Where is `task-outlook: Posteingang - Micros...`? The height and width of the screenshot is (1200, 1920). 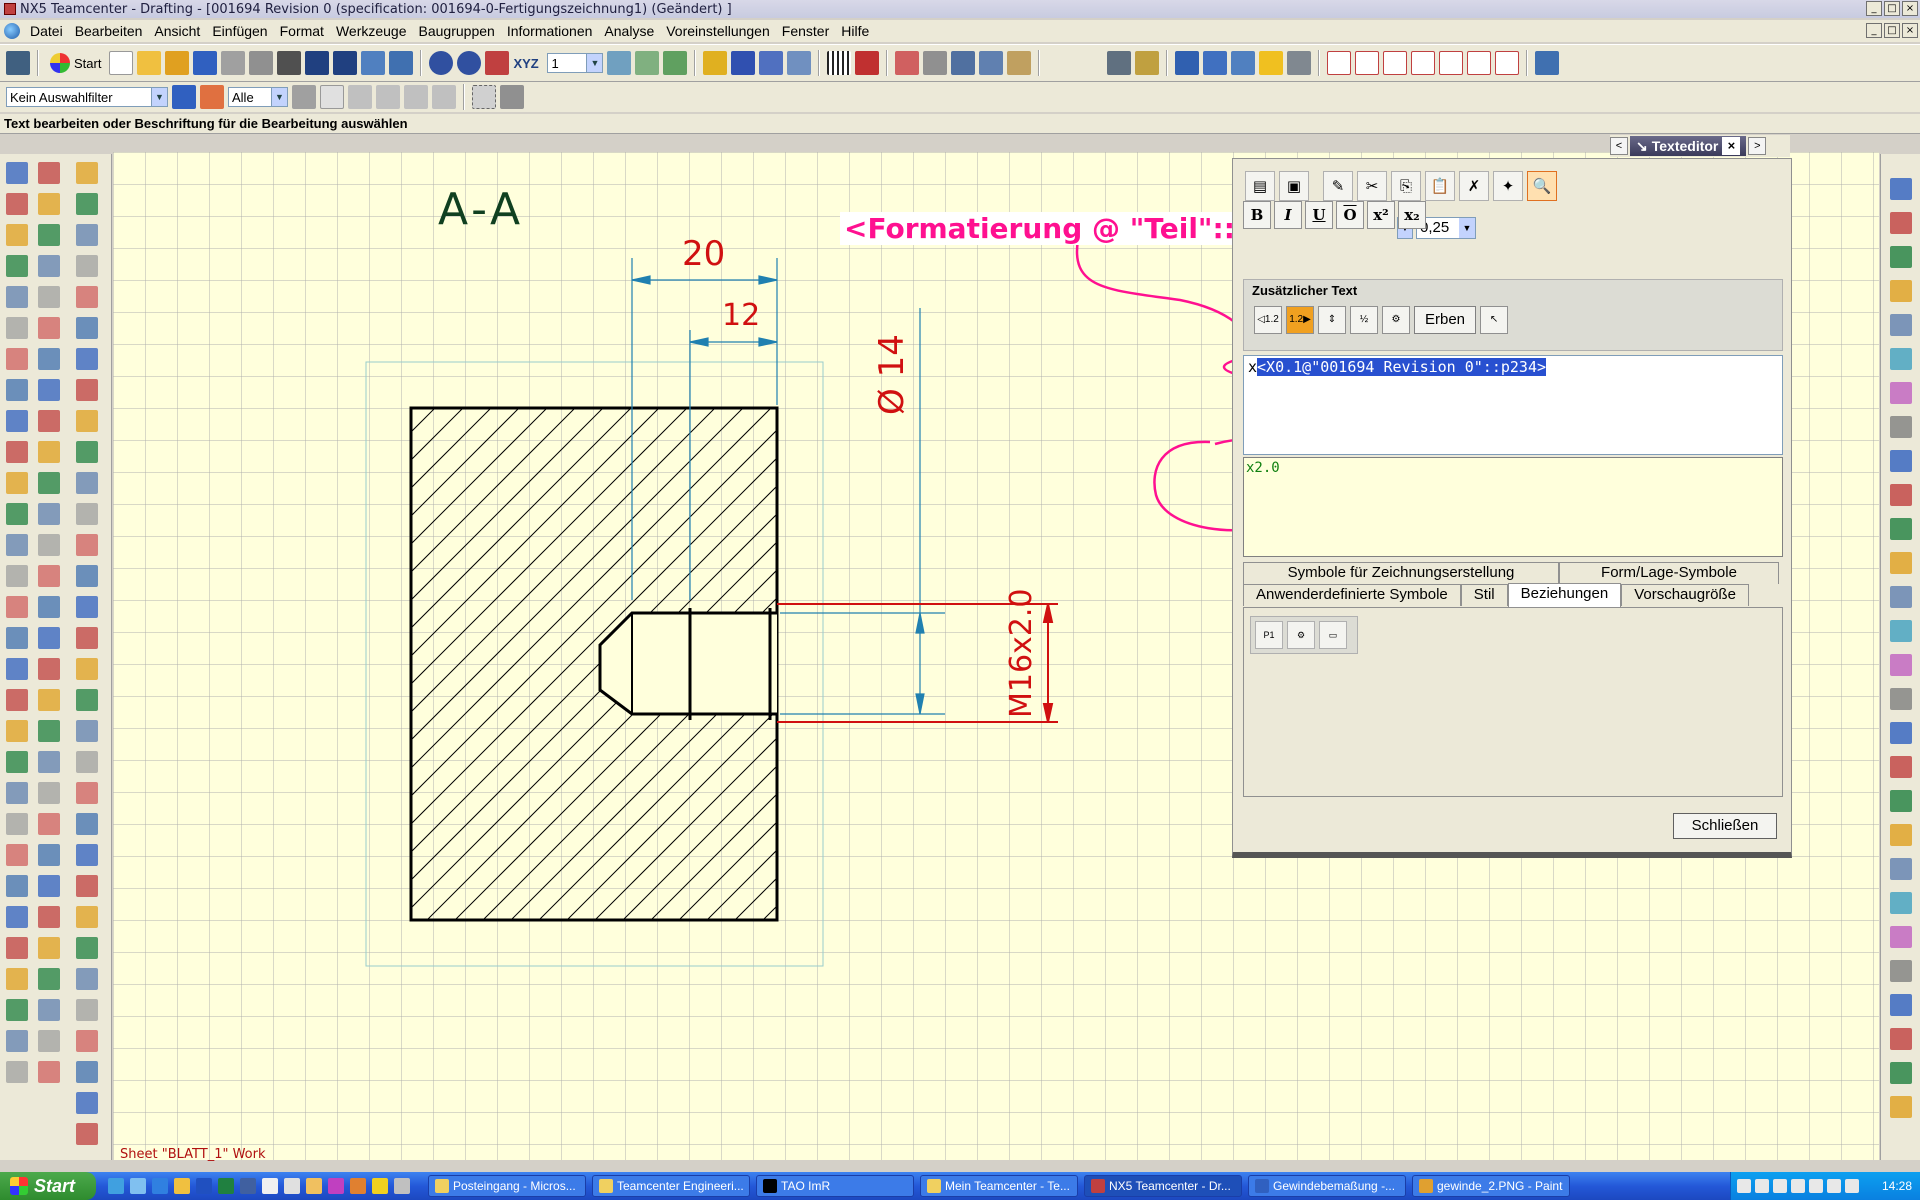
task-outlook: Posteingang - Micros... is located at coordinates (507, 1186).